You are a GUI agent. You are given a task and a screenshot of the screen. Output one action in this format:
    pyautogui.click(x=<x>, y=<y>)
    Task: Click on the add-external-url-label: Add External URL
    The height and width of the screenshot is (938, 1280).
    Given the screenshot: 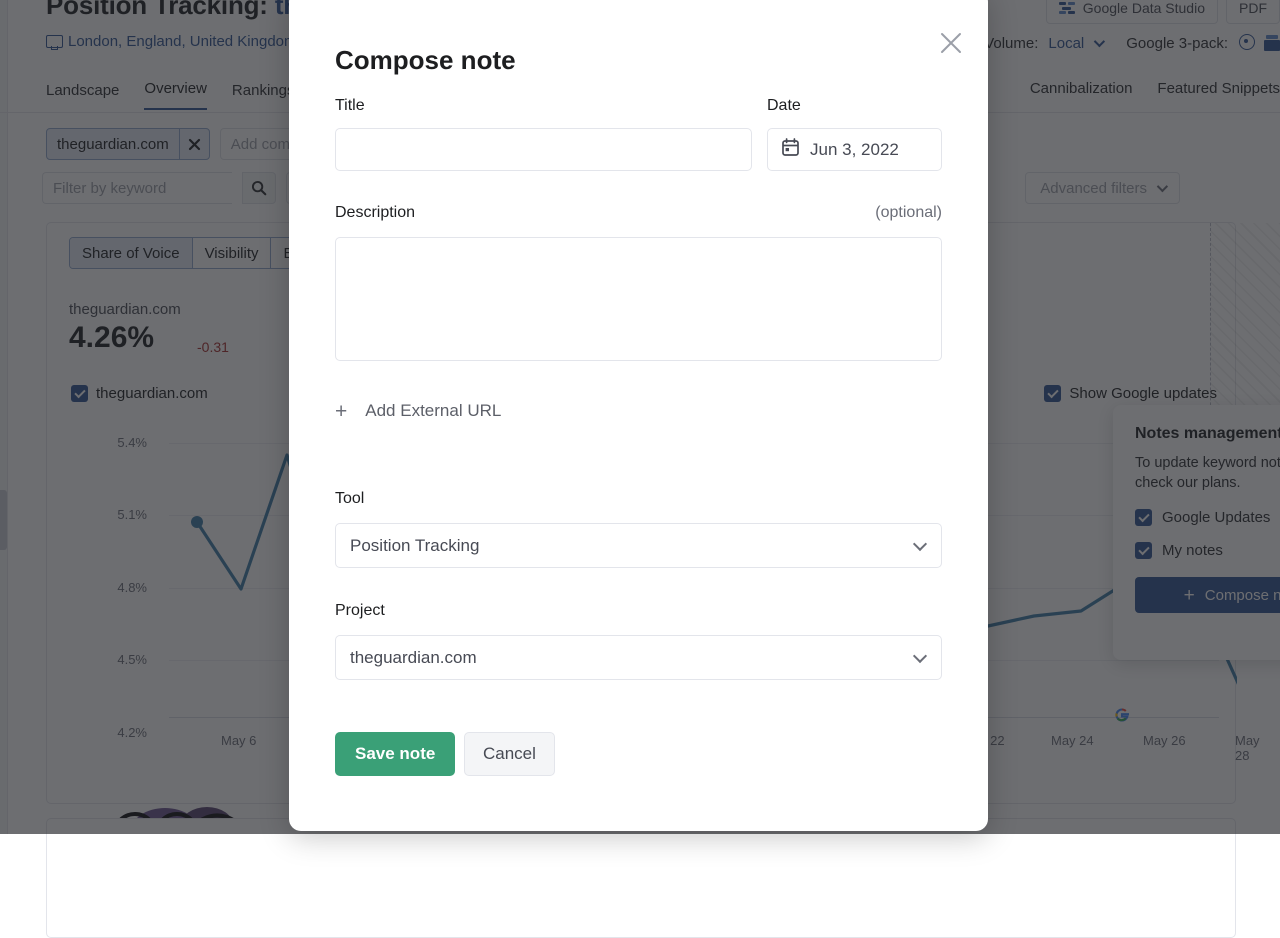 What is the action you would take?
    pyautogui.click(x=433, y=411)
    